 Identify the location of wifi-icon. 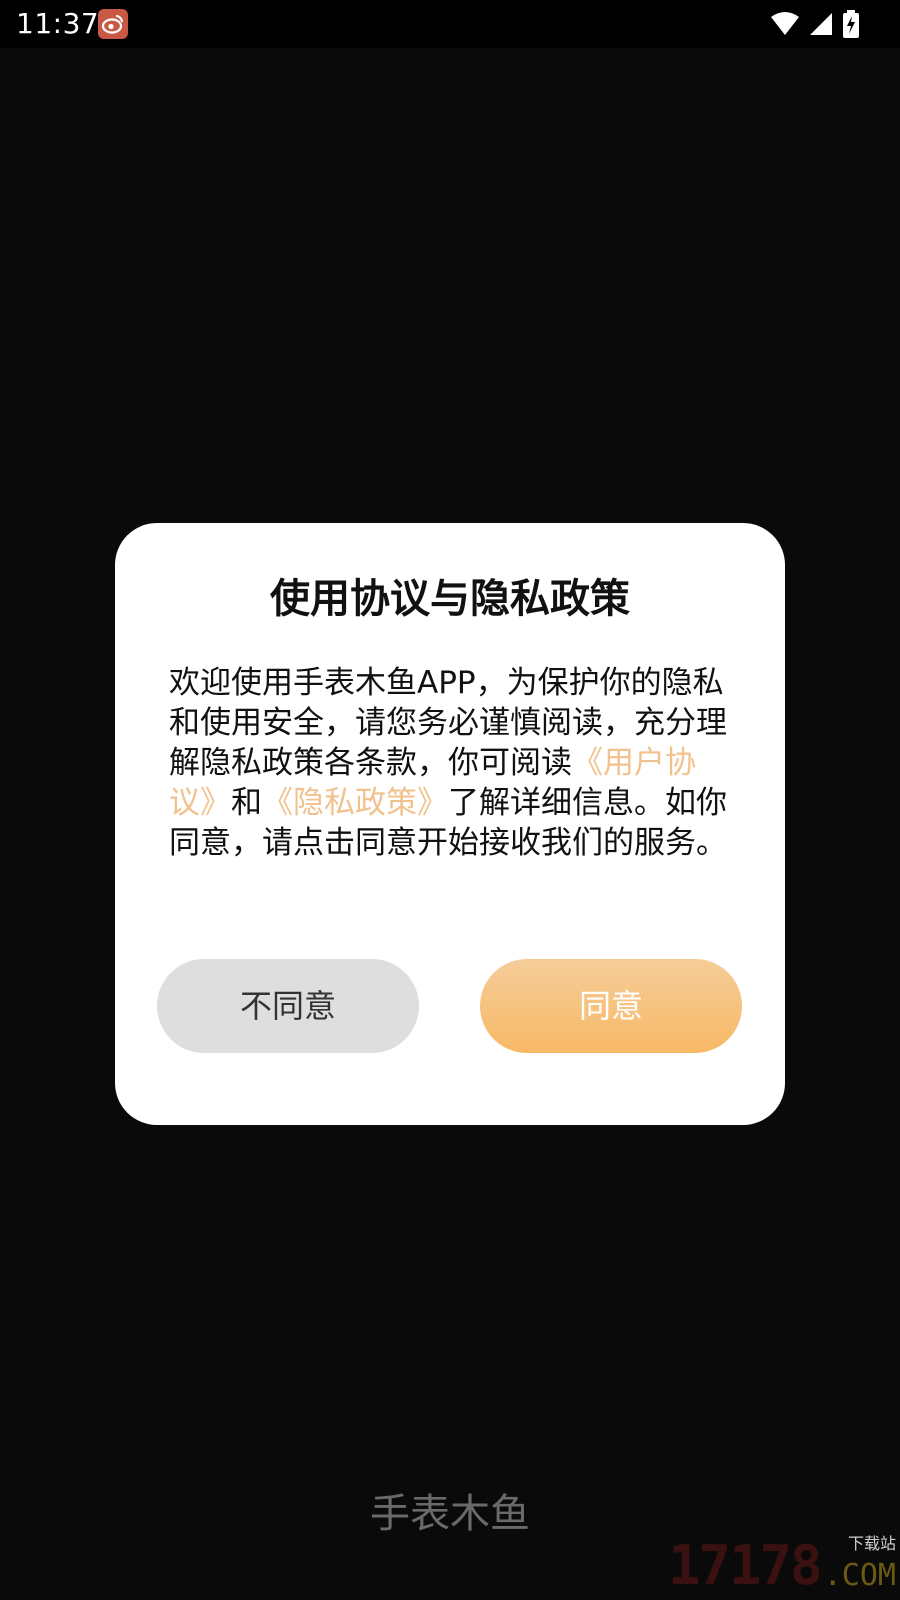
(785, 24).